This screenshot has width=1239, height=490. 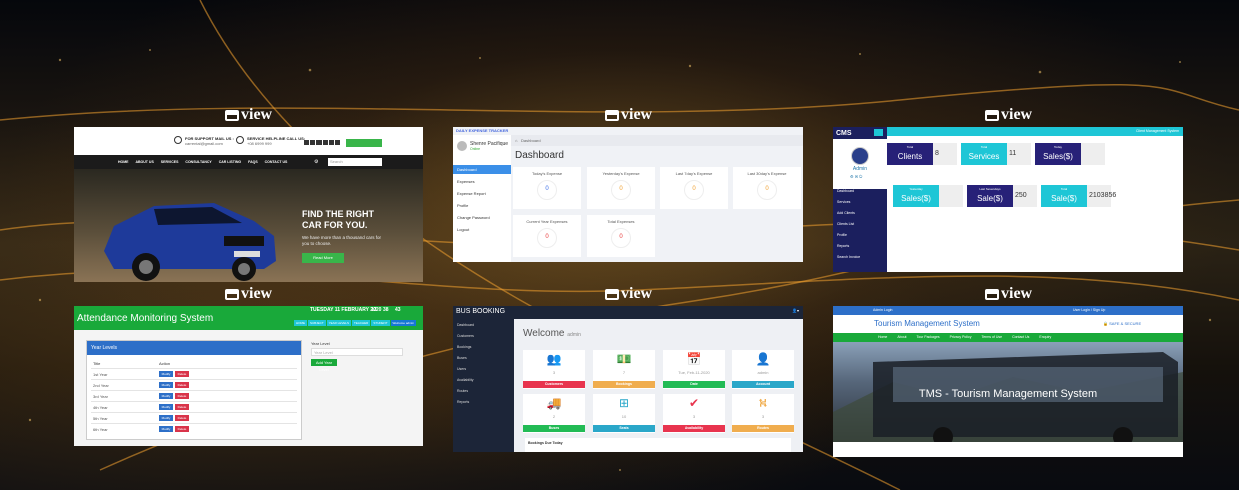 What do you see at coordinates (465, 380) in the screenshot?
I see `bus-menu-availability: Availability` at bounding box center [465, 380].